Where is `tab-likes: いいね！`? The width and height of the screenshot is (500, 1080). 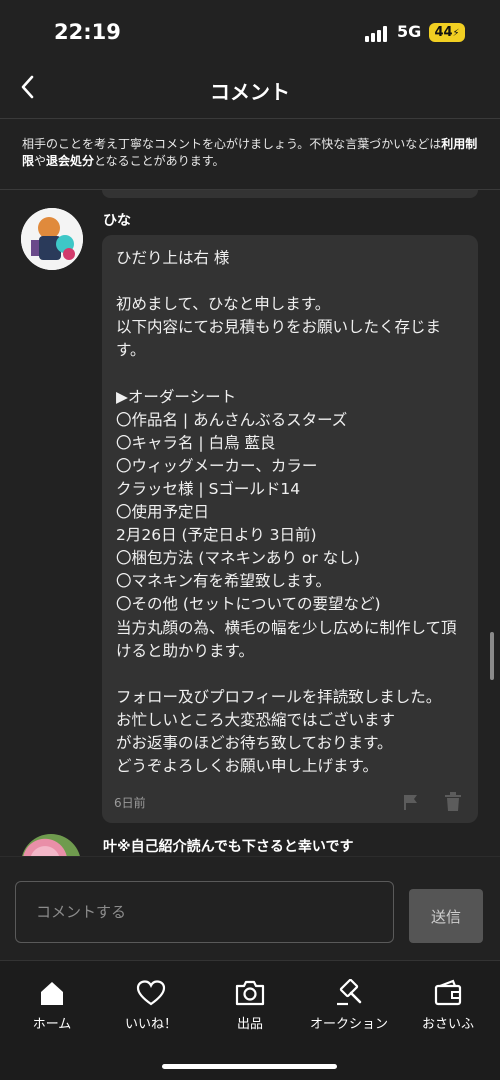 tab-likes: いいね！ is located at coordinates (151, 1009).